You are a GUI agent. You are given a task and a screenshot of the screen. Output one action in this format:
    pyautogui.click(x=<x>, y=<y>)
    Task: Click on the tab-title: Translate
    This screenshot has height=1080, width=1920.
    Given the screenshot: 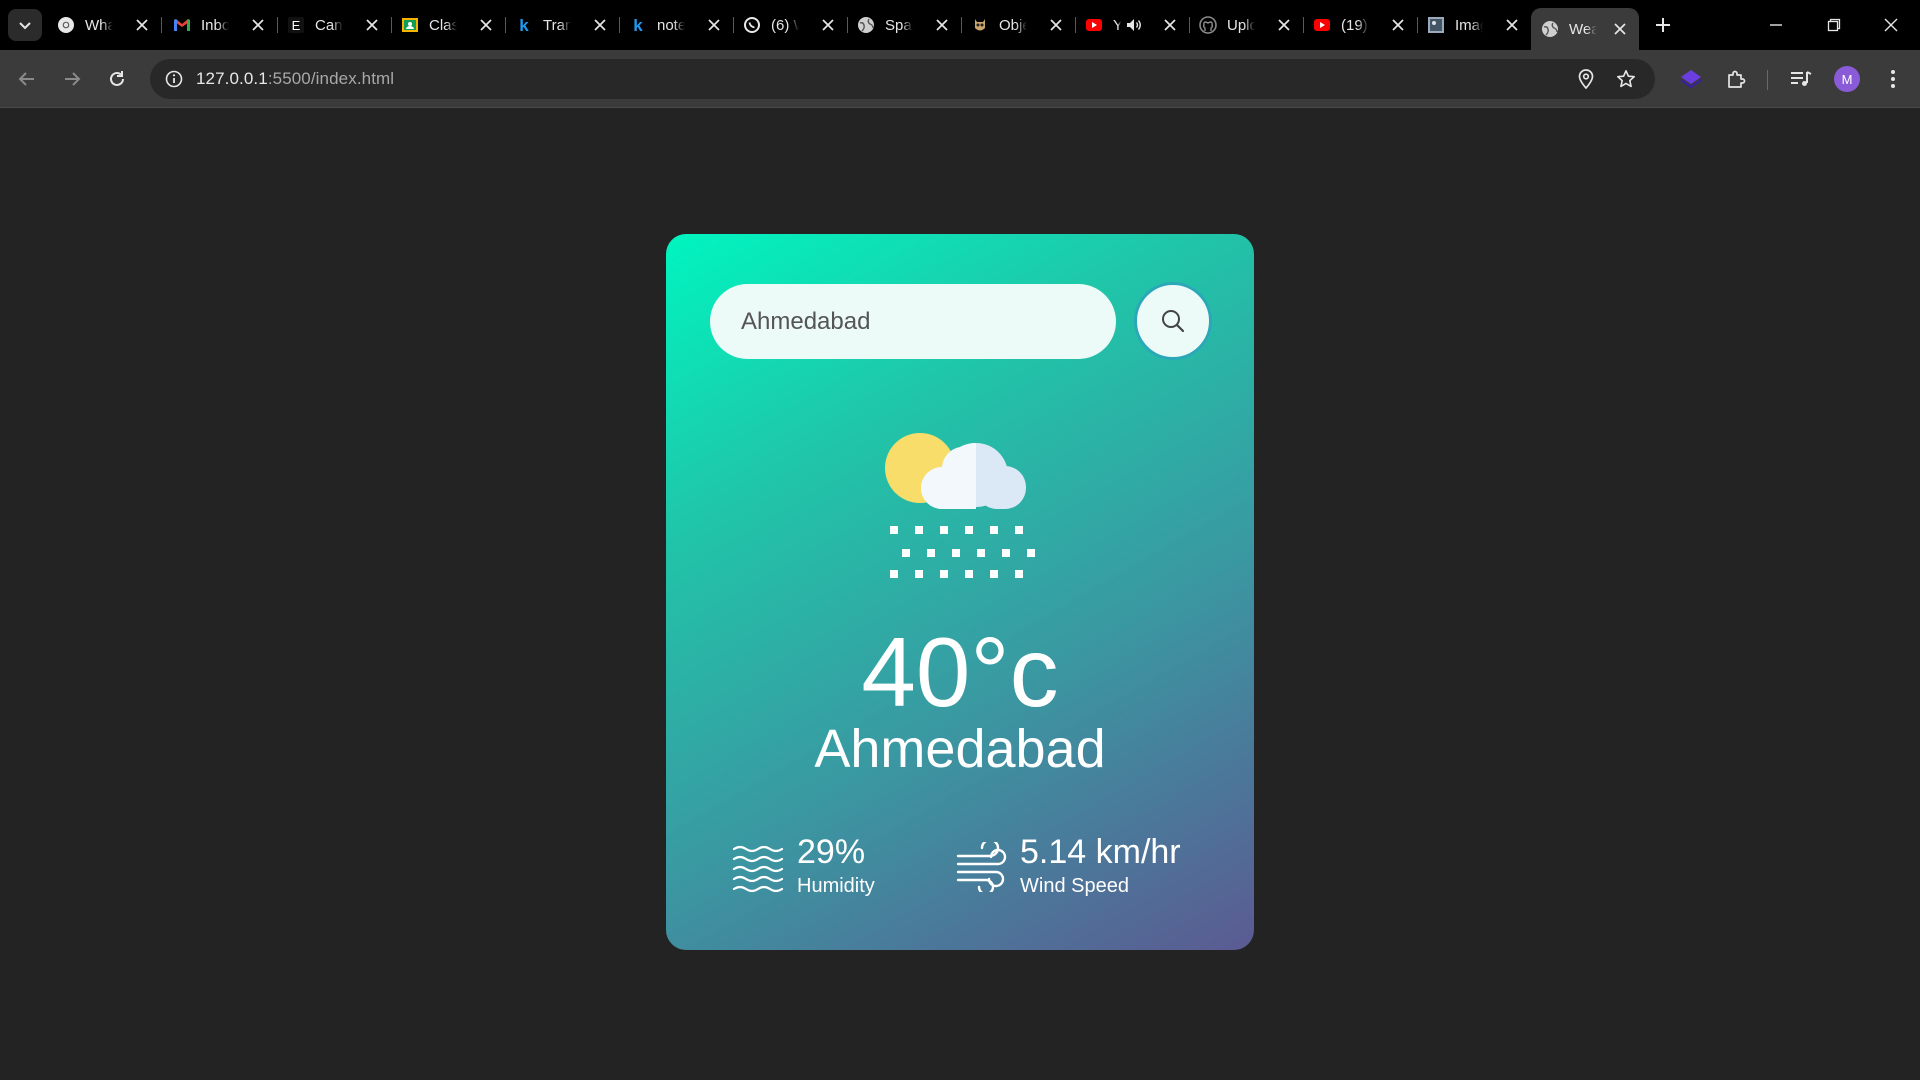 What is the action you would take?
    pyautogui.click(x=557, y=25)
    